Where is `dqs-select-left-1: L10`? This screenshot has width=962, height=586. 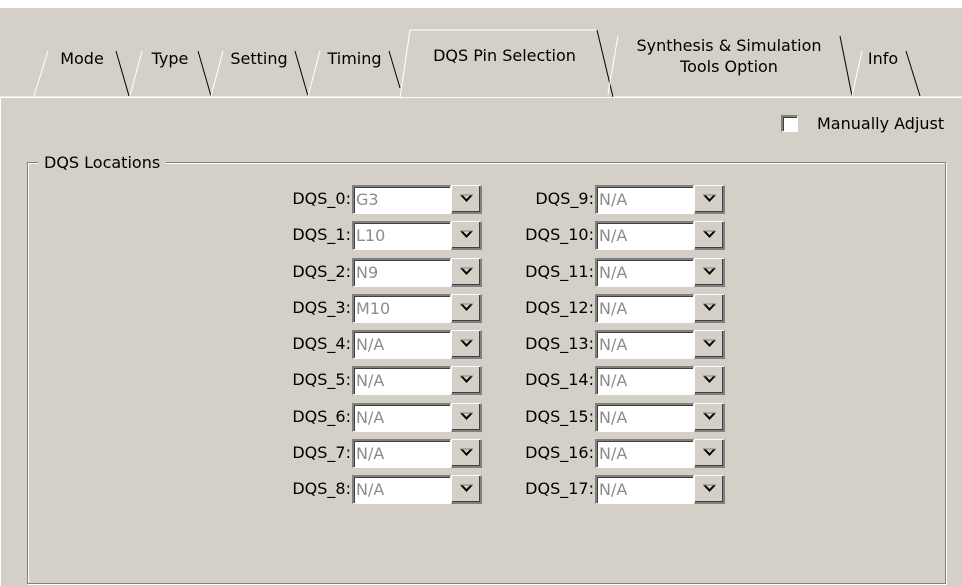 dqs-select-left-1: L10 is located at coordinates (423, 235).